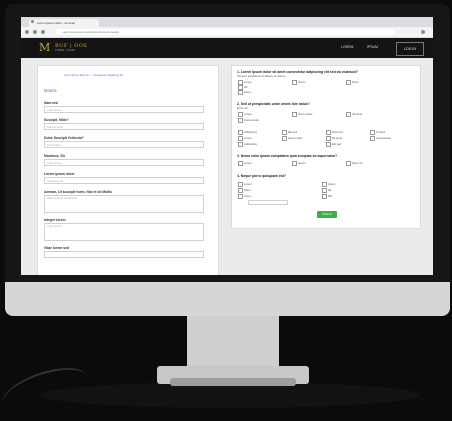  I want to click on login-button: LOG IN, so click(410, 49).